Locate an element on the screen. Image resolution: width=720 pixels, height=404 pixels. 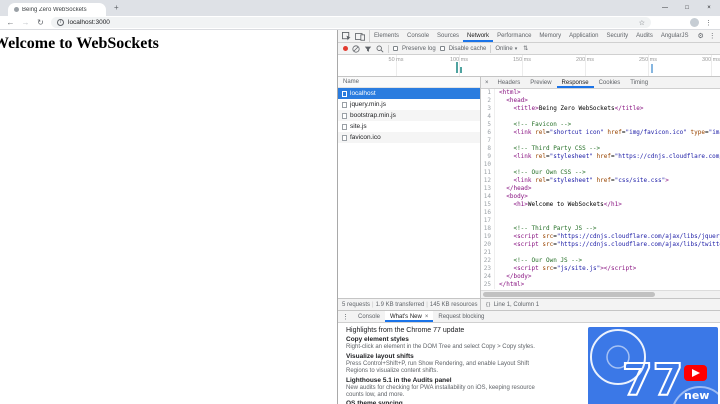
horizontal-scrollbar is located at coordinates (600, 294).